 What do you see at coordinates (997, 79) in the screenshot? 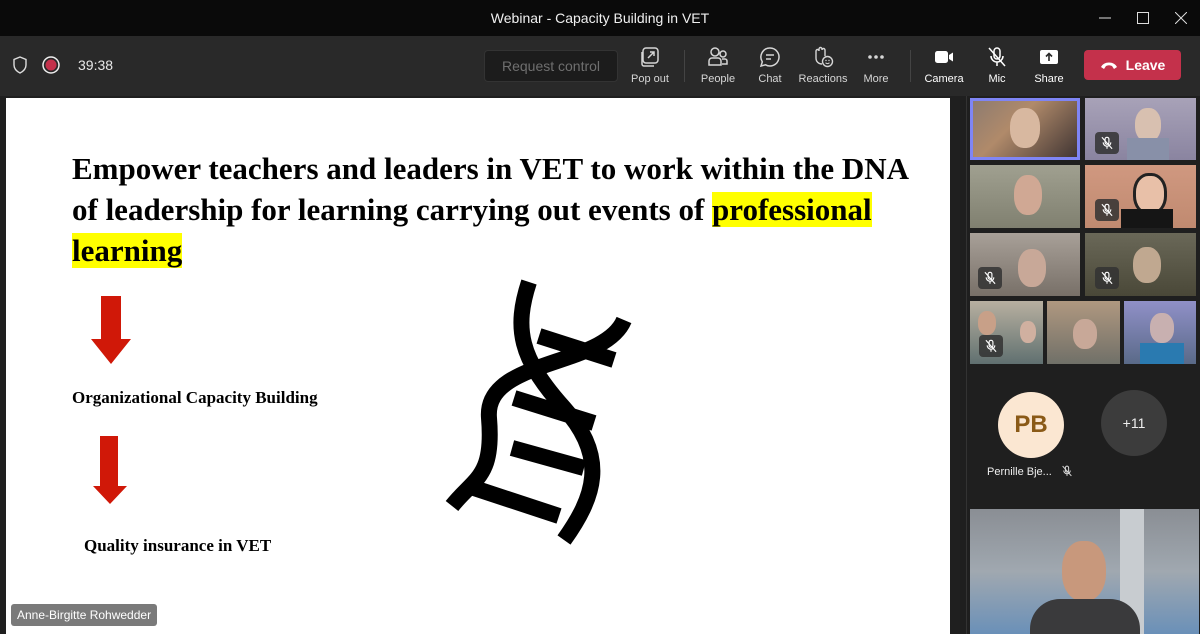
I see `mic-label: Mic` at bounding box center [997, 79].